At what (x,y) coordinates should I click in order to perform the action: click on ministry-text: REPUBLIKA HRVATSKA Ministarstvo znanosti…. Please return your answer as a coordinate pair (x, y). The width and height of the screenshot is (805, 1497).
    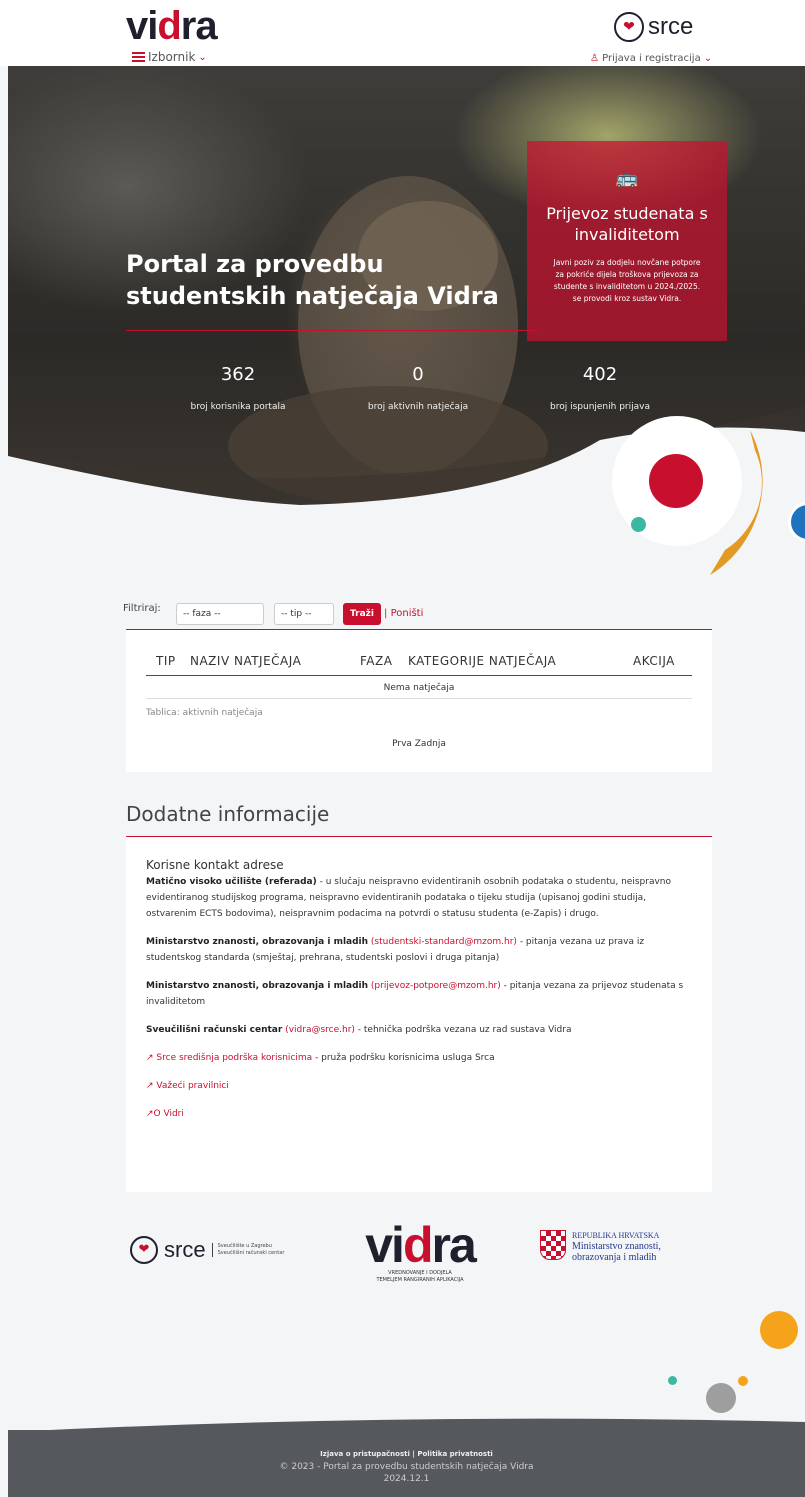
    Looking at the image, I should click on (616, 1246).